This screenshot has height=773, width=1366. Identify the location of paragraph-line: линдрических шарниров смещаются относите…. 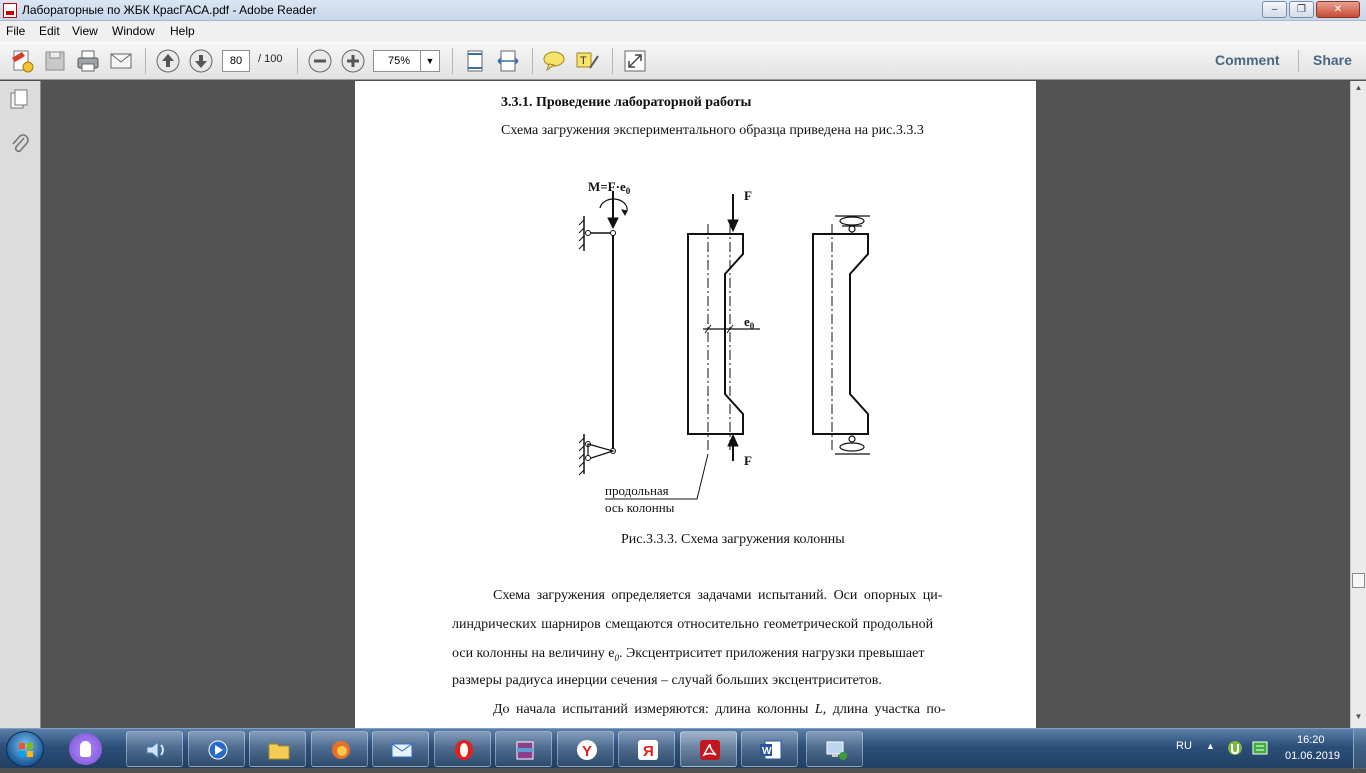
(693, 624).